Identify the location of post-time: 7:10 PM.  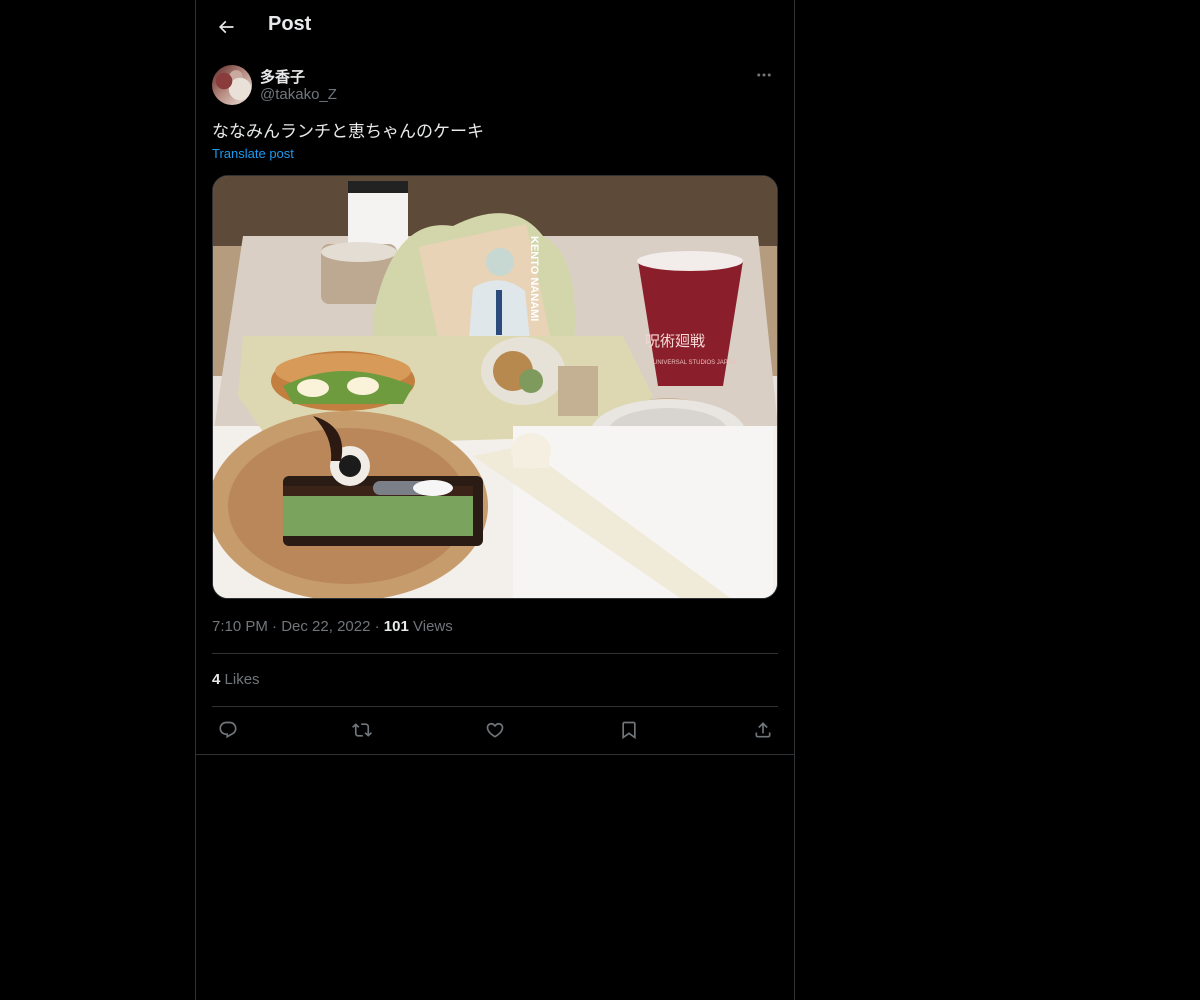
(240, 626).